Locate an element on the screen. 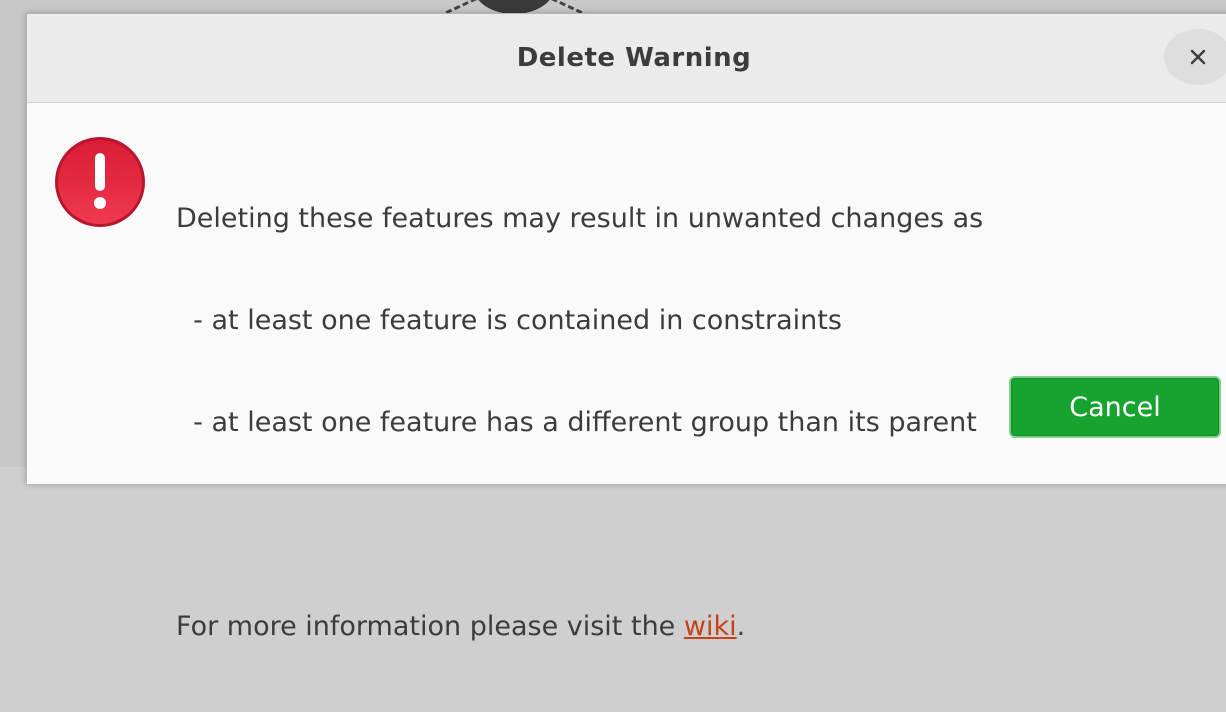 The height and width of the screenshot is (712, 1226). close-icon is located at coordinates (1198, 57).